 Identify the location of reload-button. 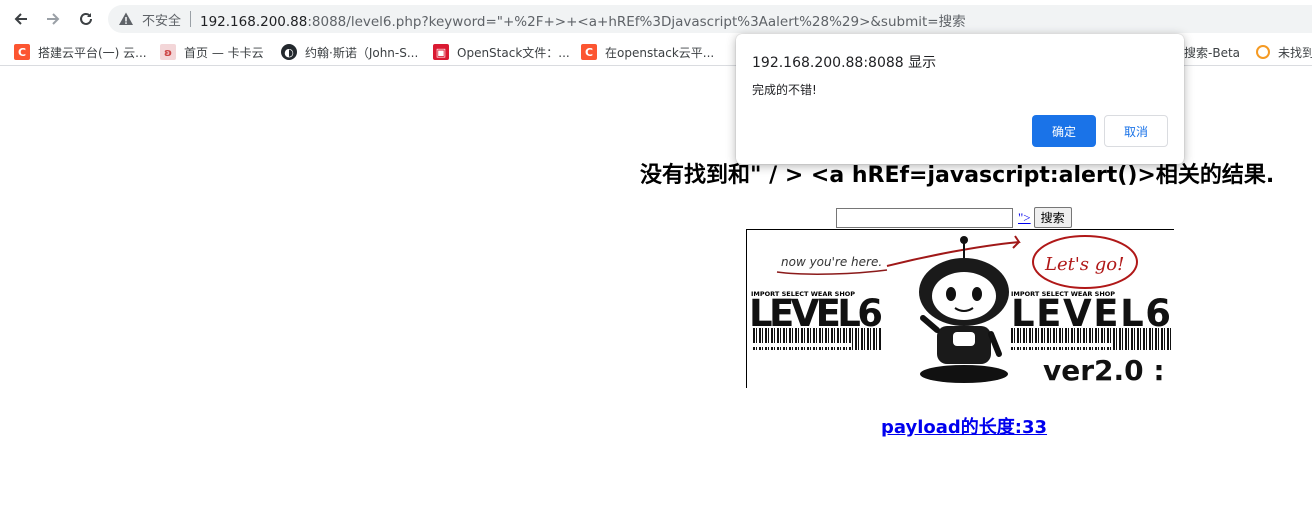
(86, 19).